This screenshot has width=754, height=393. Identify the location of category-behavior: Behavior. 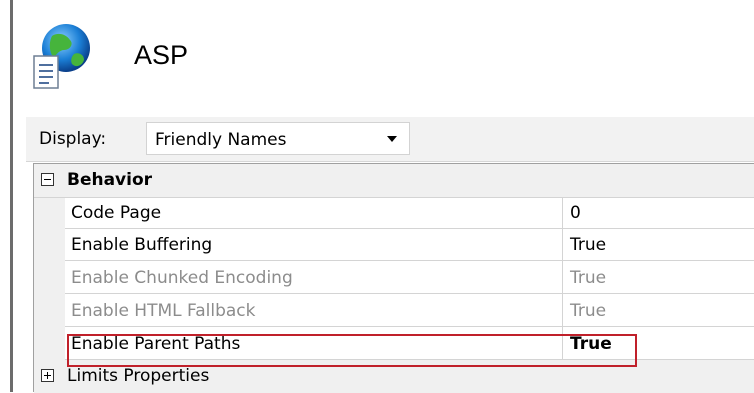
(394, 181).